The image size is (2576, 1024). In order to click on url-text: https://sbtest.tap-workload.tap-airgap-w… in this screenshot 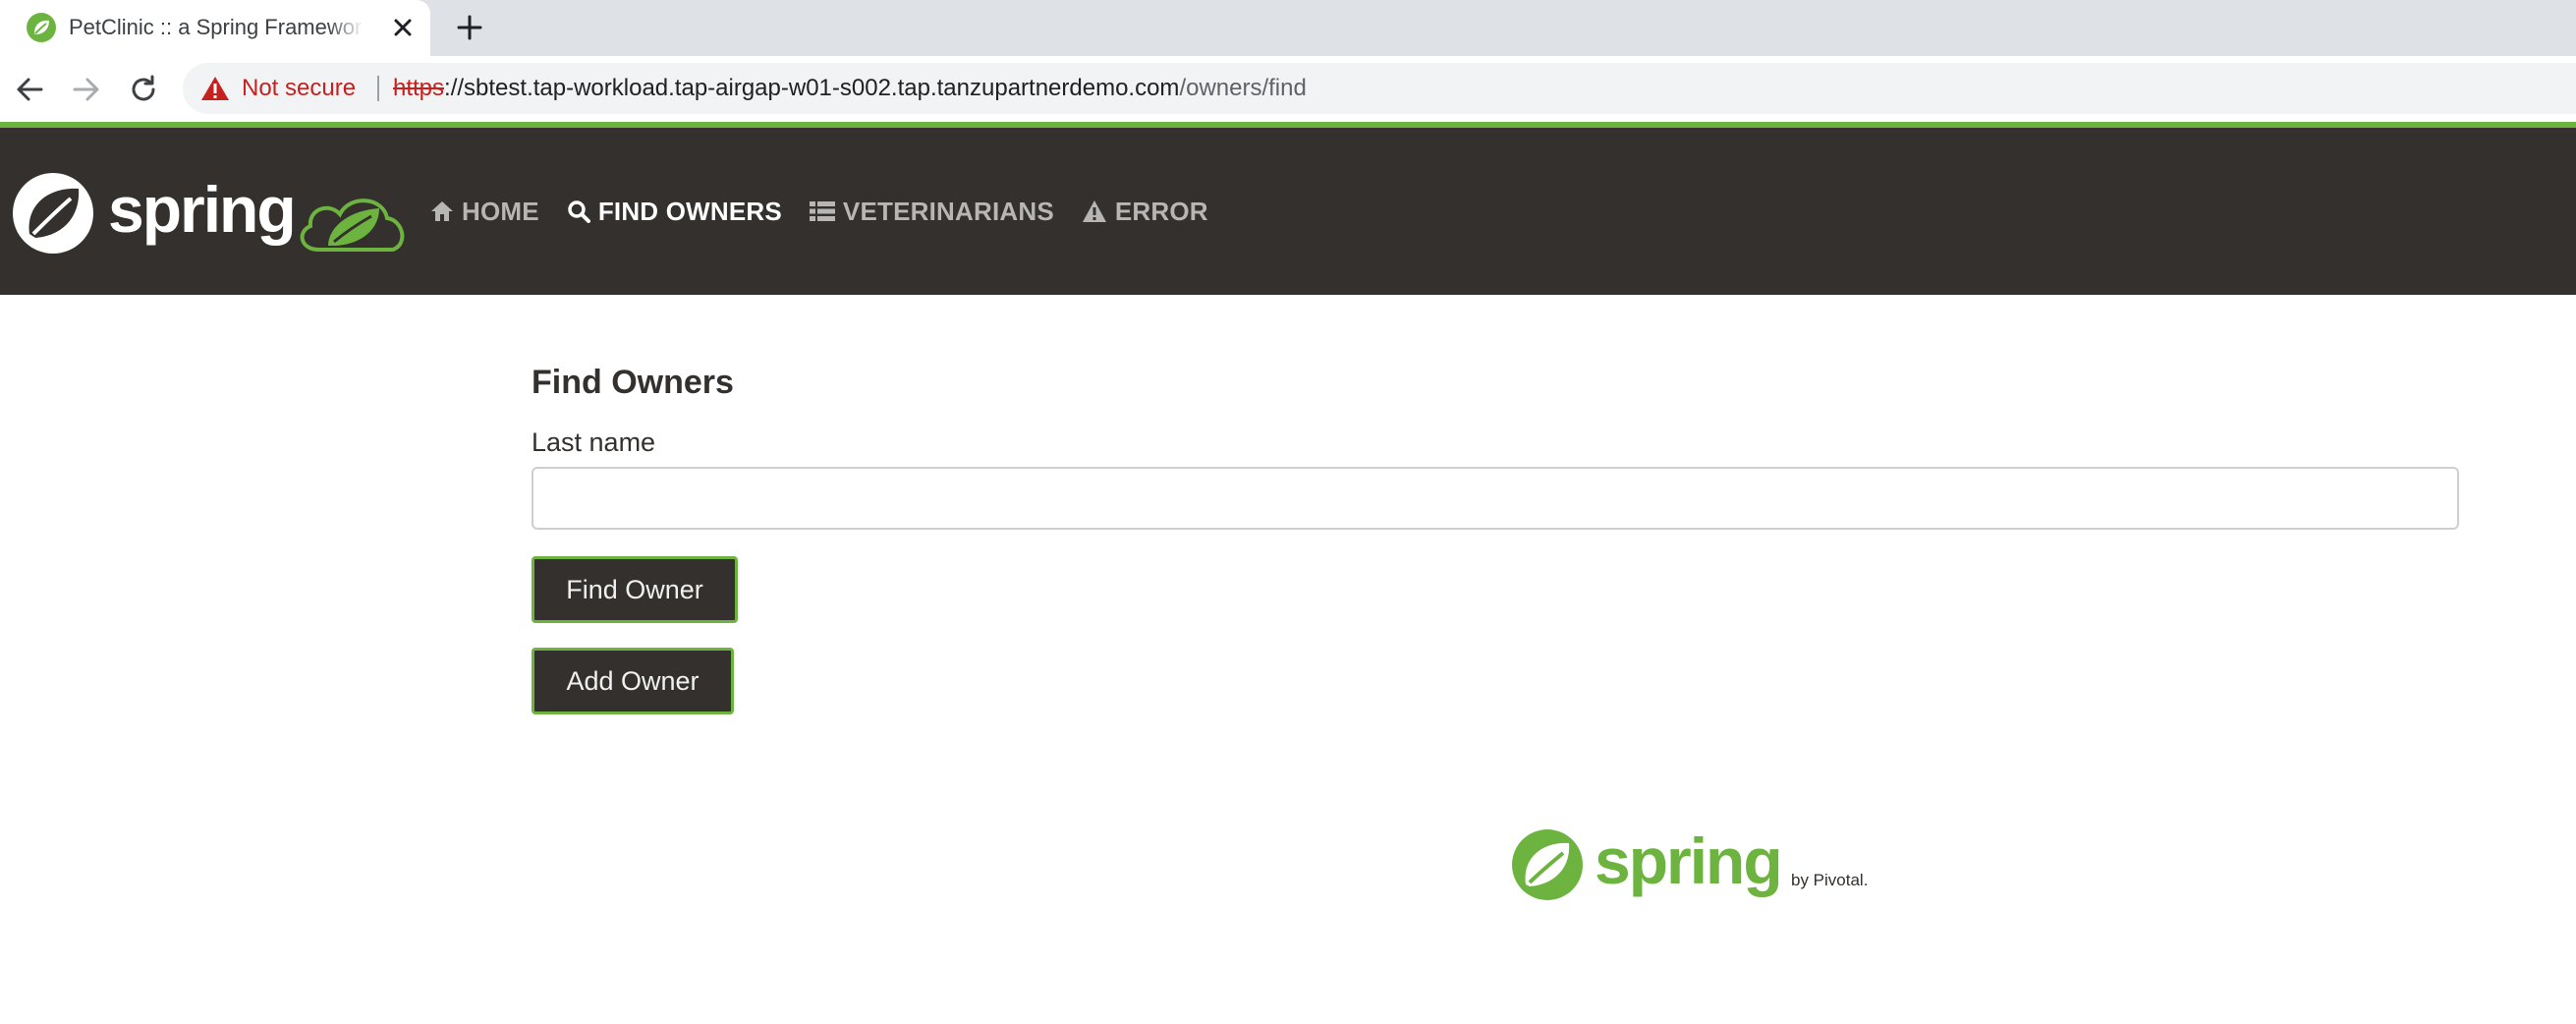, I will do `click(850, 88)`.